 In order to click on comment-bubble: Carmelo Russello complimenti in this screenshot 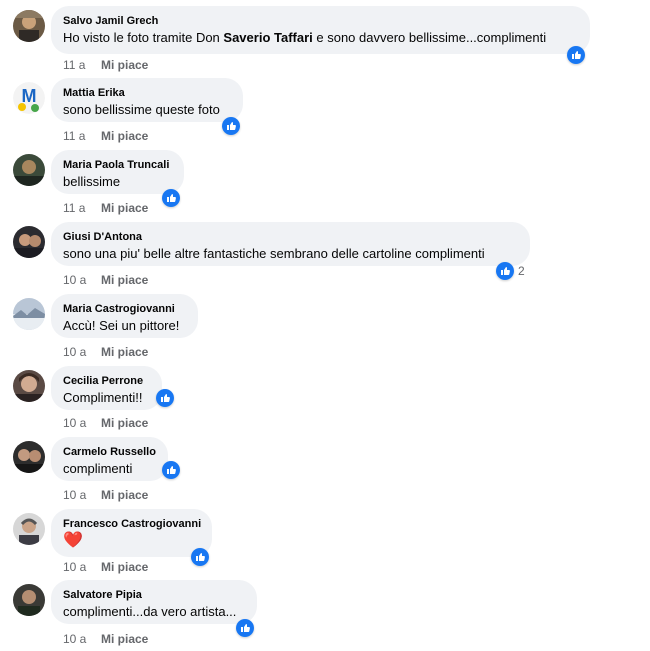, I will do `click(109, 459)`.